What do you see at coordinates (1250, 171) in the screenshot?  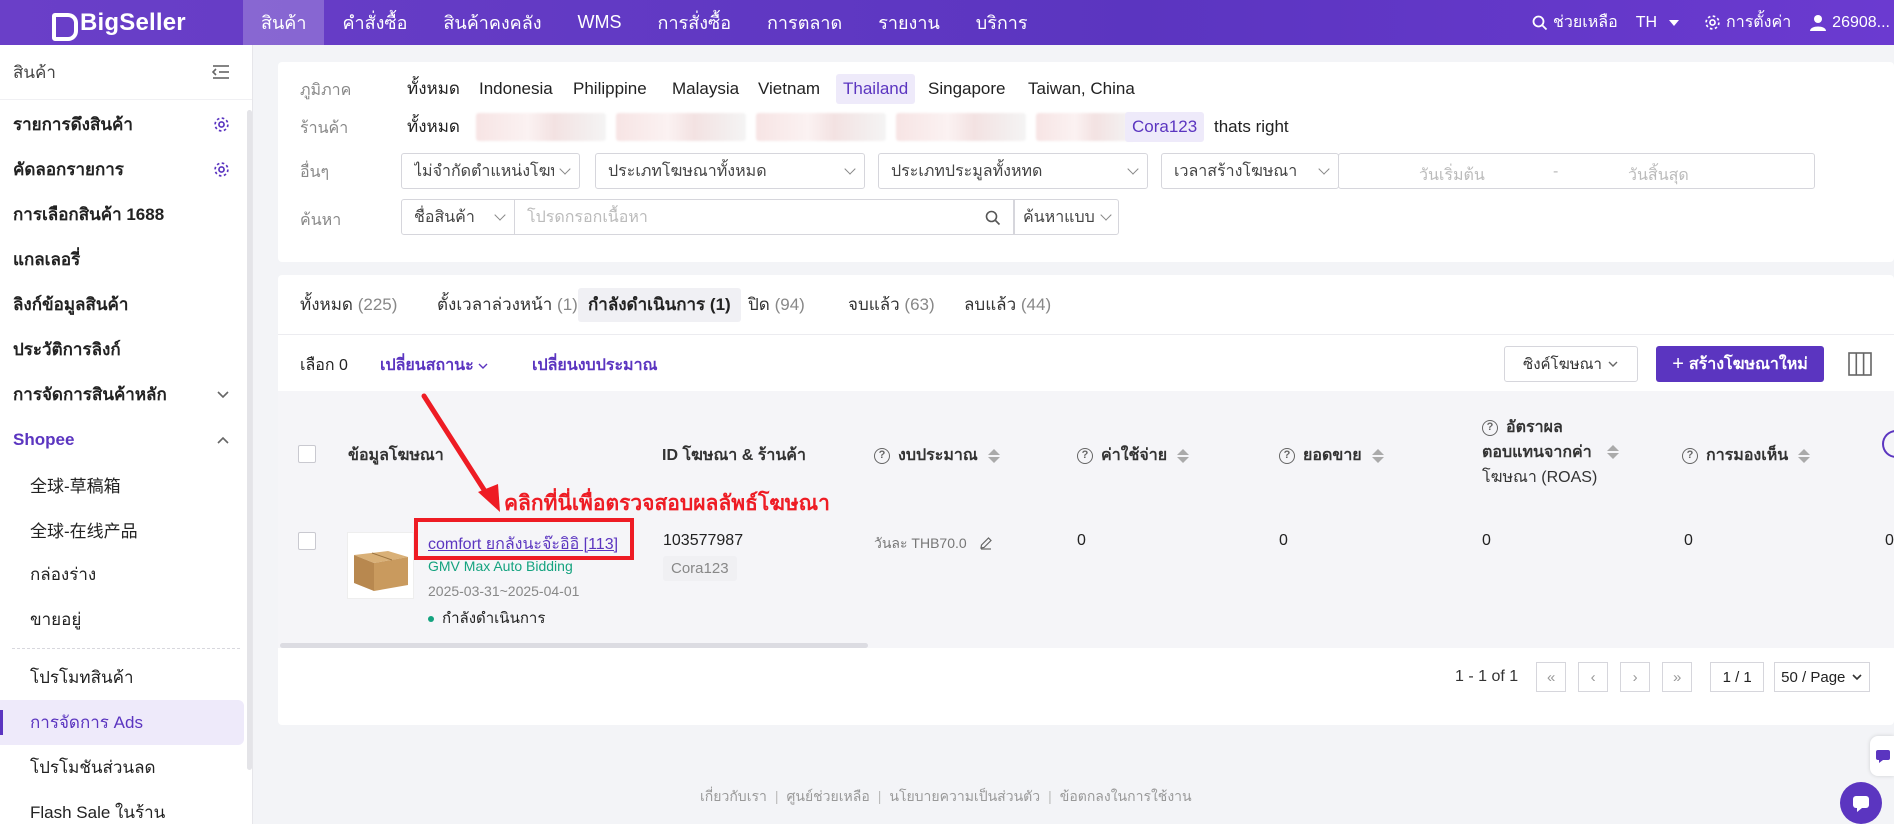 I see `created-time-select: เวลาสร้างโฆษณา` at bounding box center [1250, 171].